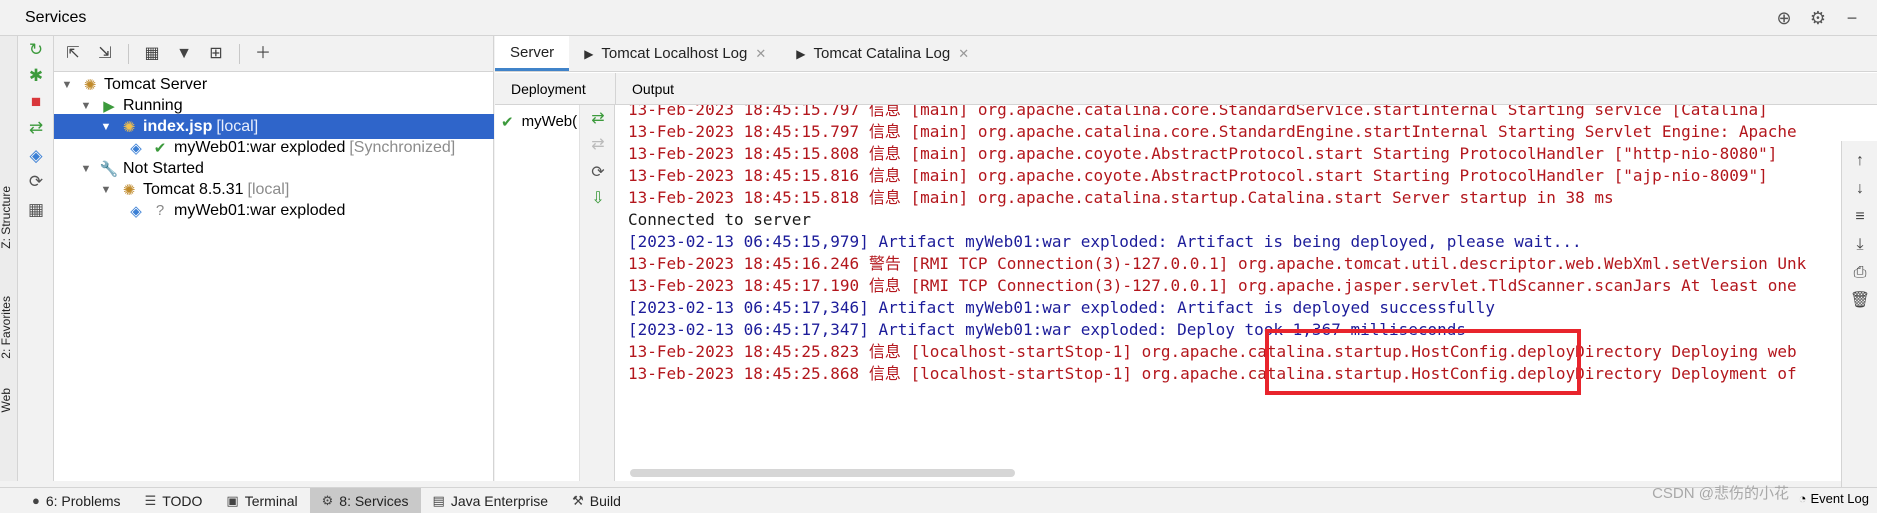  I want to click on status-java-enterprise: ▤ Java Enterprise, so click(491, 500).